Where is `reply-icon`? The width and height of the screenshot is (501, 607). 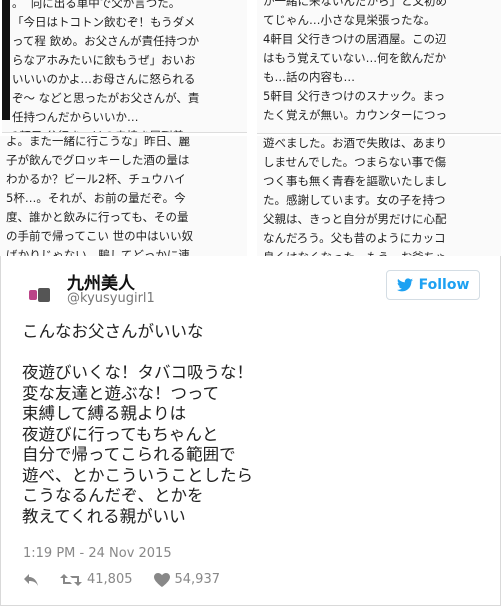 reply-icon is located at coordinates (31, 579).